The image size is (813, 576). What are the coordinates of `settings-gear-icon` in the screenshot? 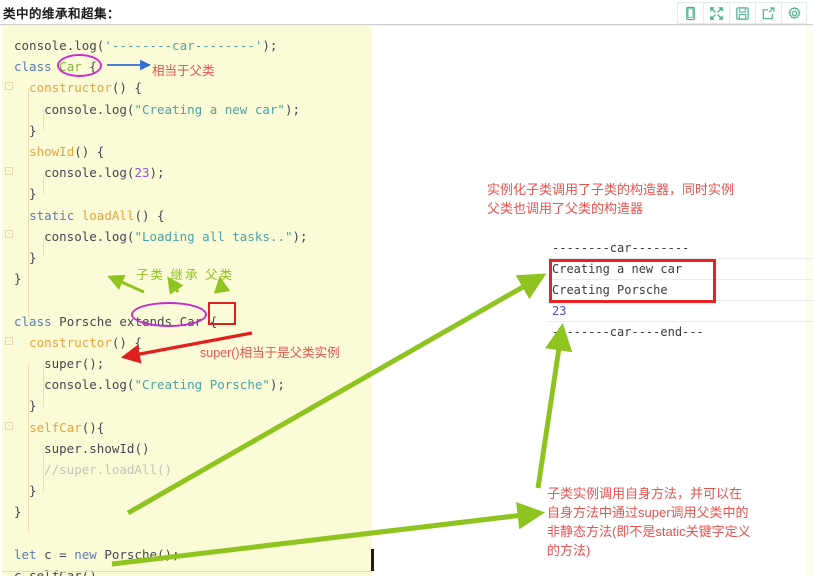 It's located at (794, 13).